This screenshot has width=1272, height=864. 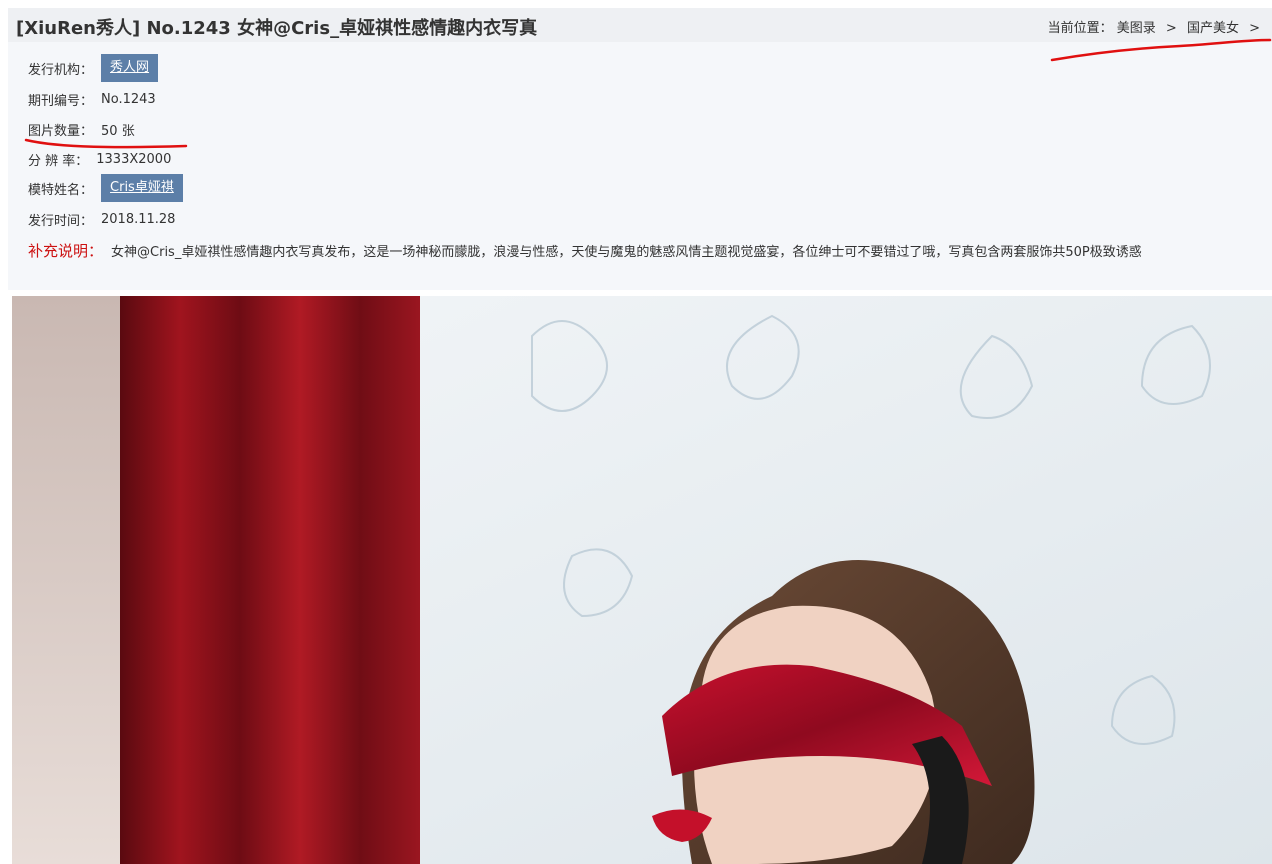 I want to click on issue-row: 期刊编号： No.1243, so click(x=92, y=99).